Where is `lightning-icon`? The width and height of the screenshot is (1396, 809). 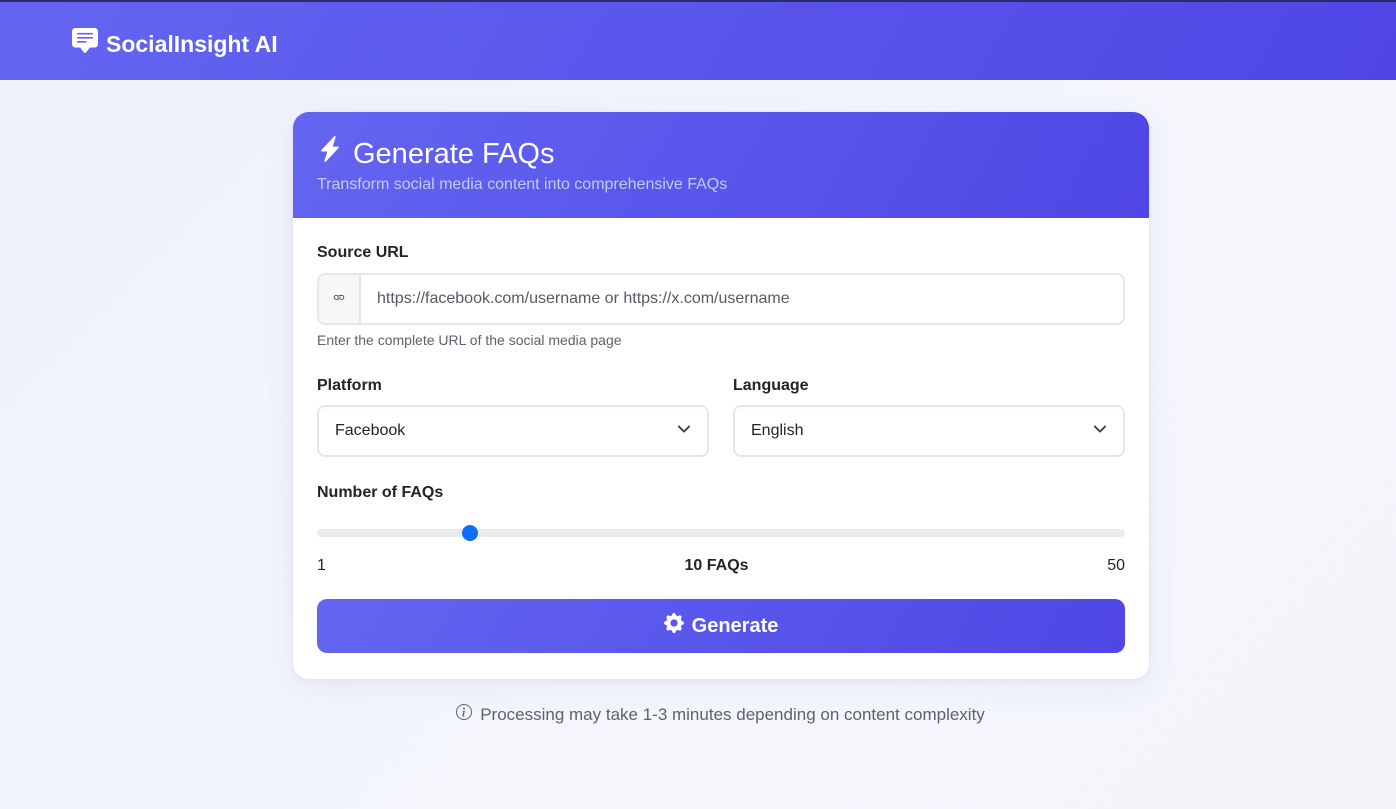
lightning-icon is located at coordinates (330, 154).